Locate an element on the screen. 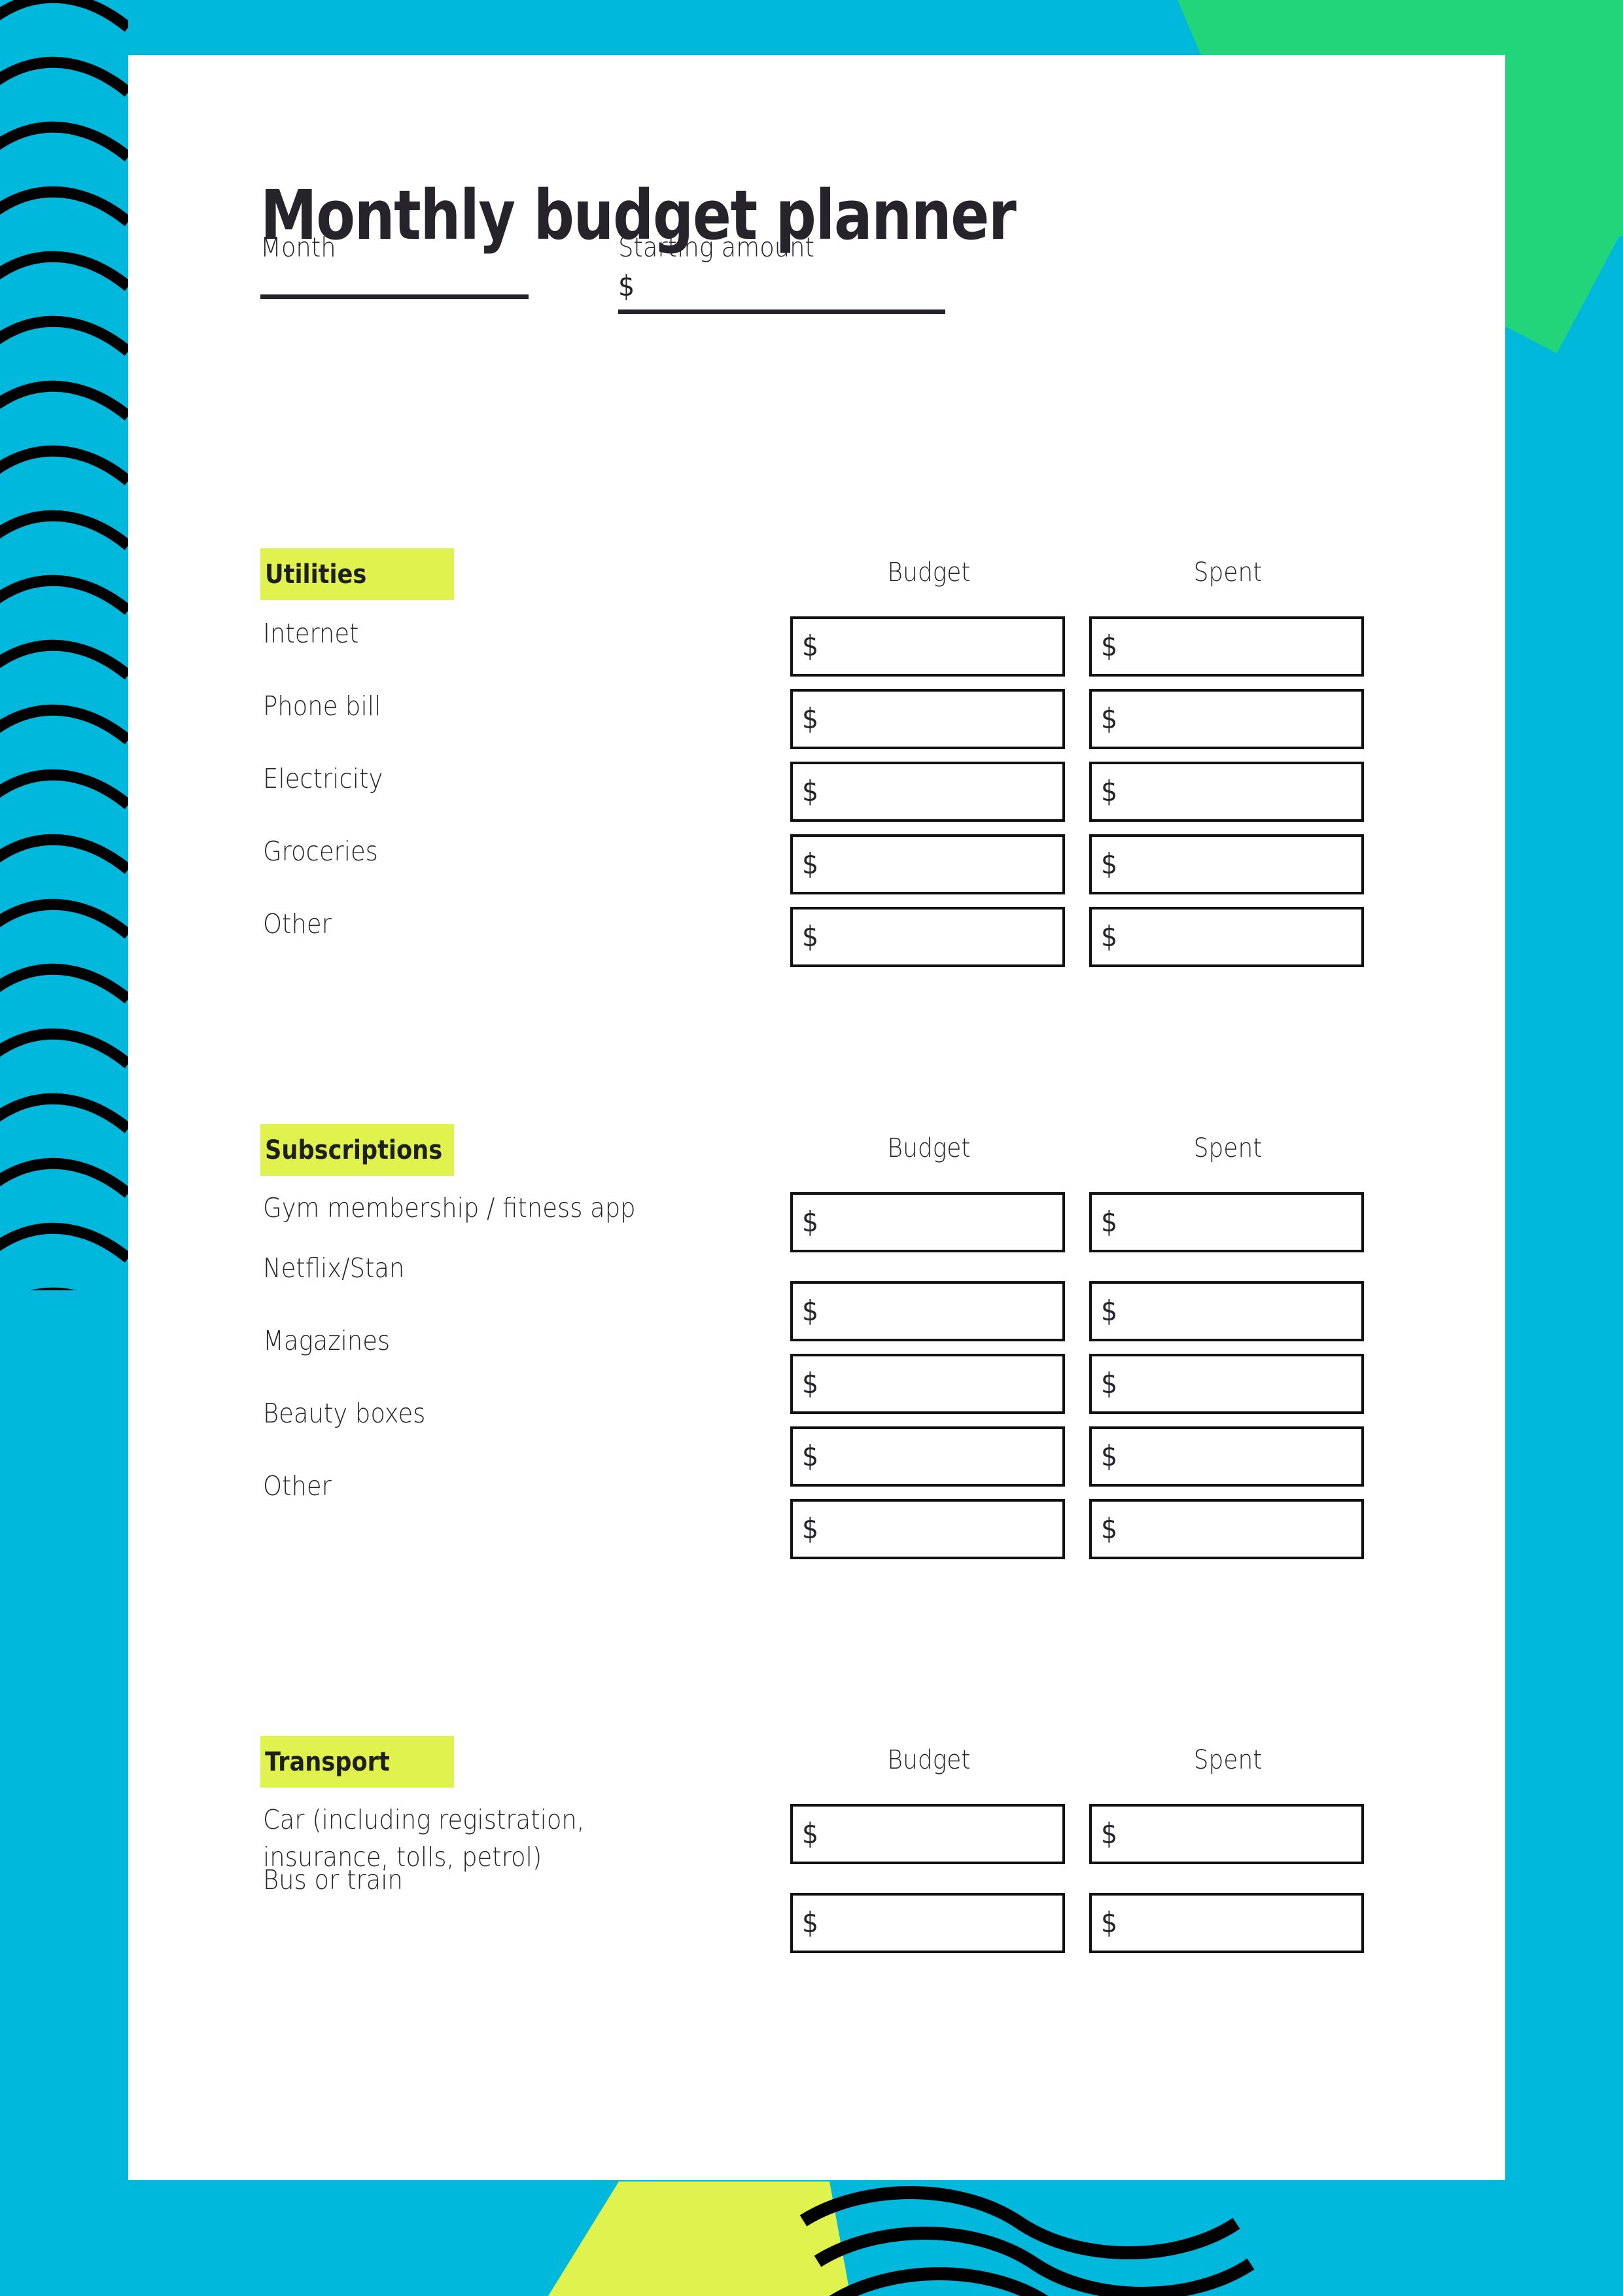  row-label: Internet is located at coordinates (311, 633).